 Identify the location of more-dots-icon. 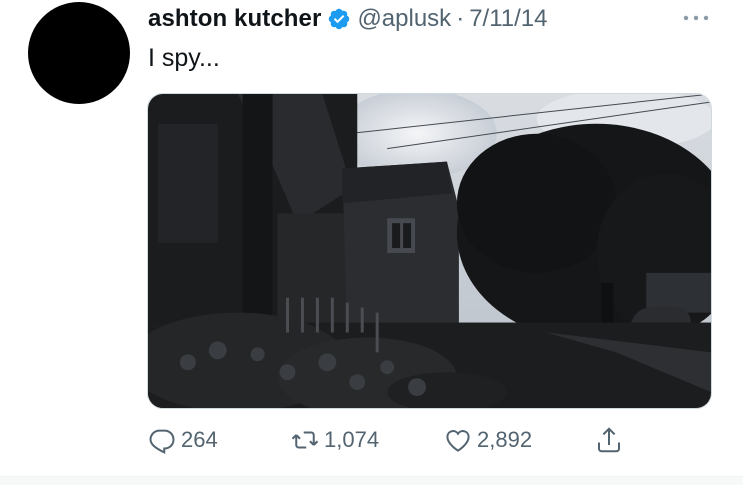
(696, 18).